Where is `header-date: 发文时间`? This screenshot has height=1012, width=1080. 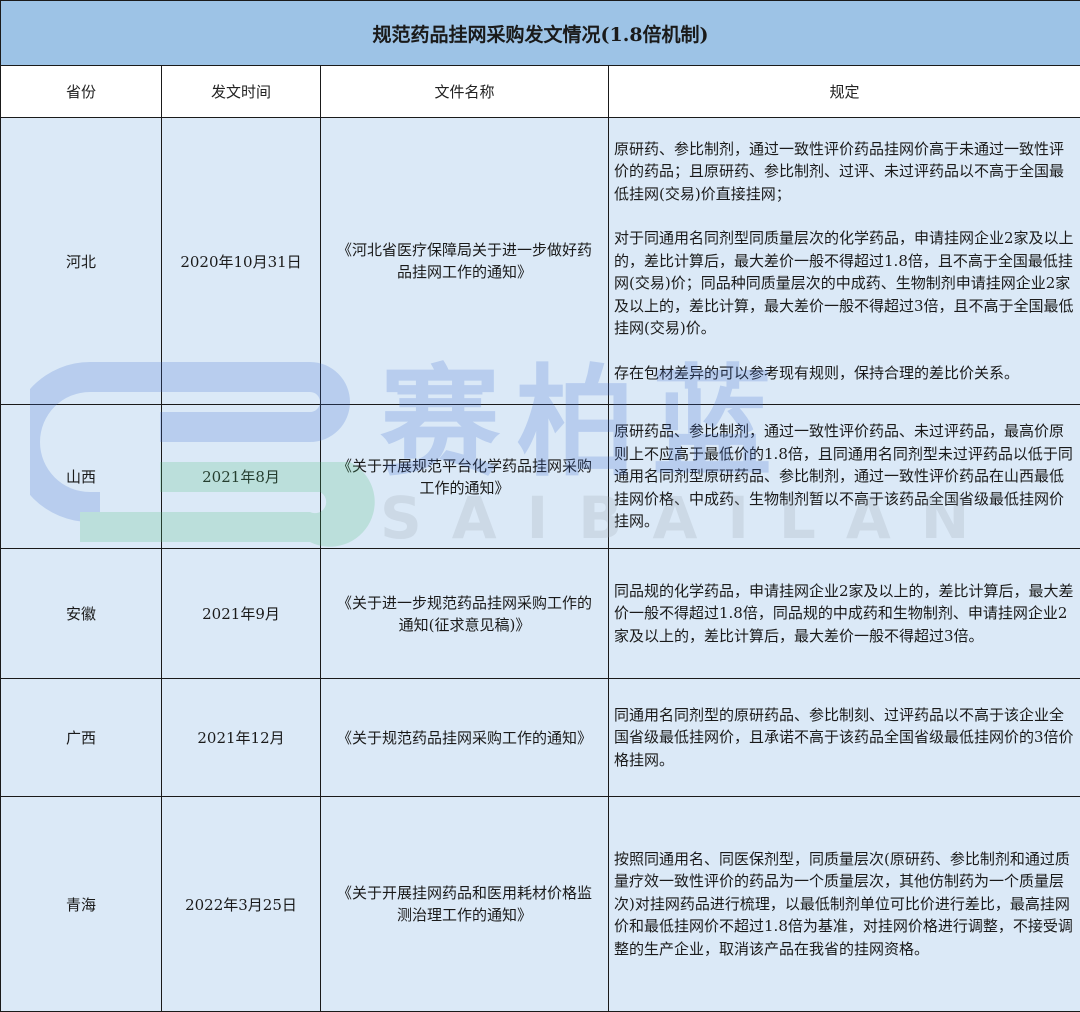
header-date: 发文时间 is located at coordinates (241, 91).